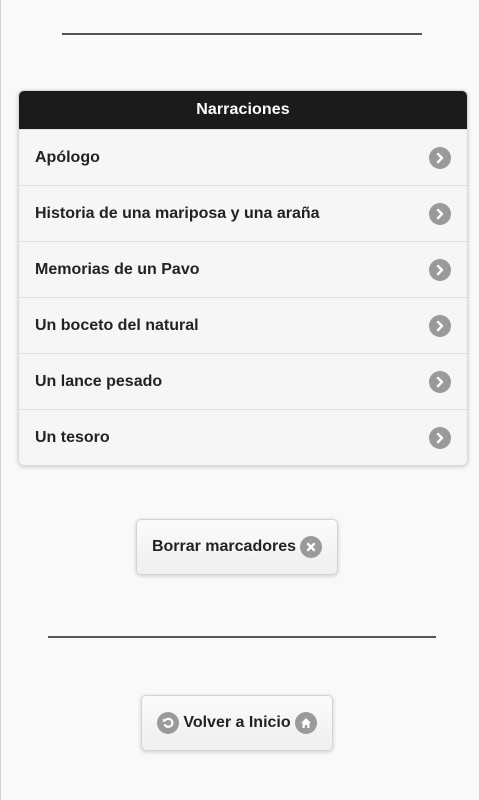  What do you see at coordinates (224, 546) in the screenshot?
I see `clear-bookmarks-label: Borrar marcadores` at bounding box center [224, 546].